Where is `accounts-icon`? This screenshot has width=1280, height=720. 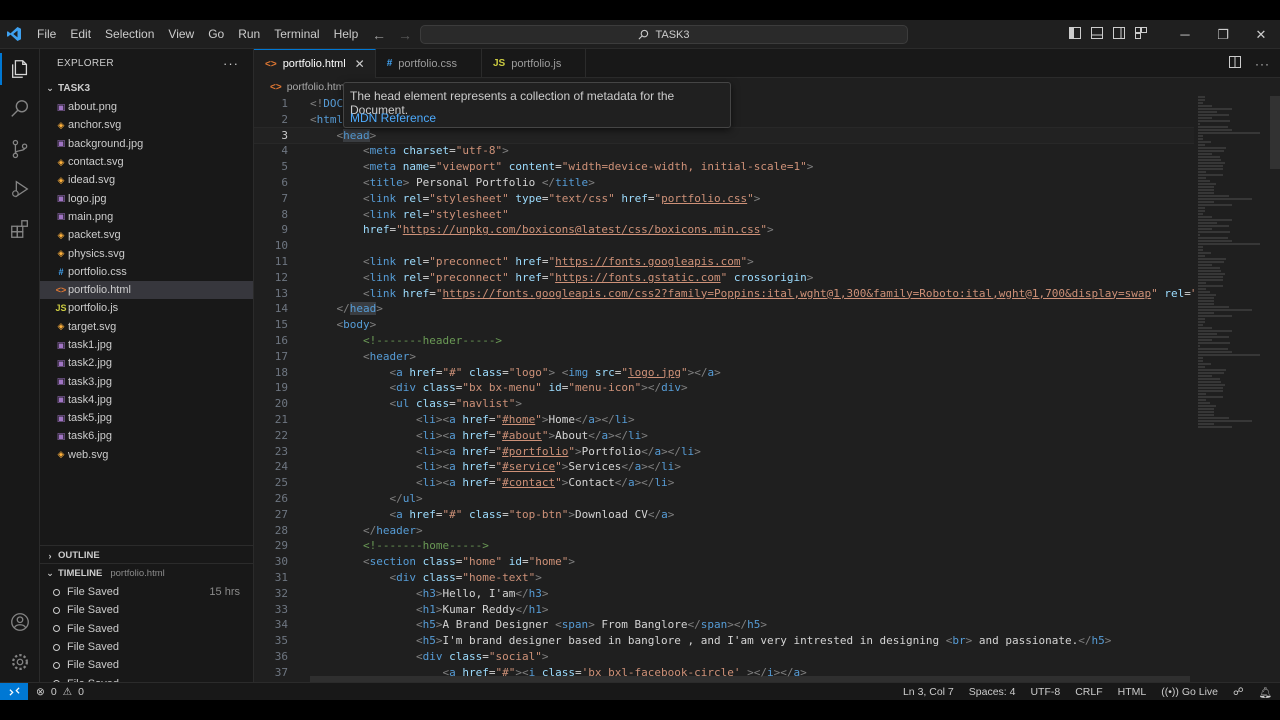
accounts-icon is located at coordinates (20, 622).